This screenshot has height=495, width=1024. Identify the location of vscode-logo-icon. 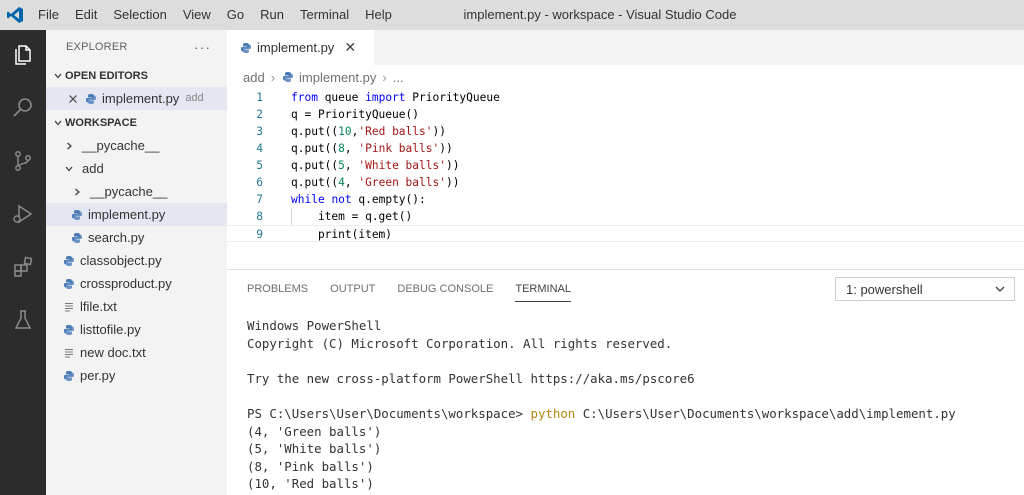
(15, 15).